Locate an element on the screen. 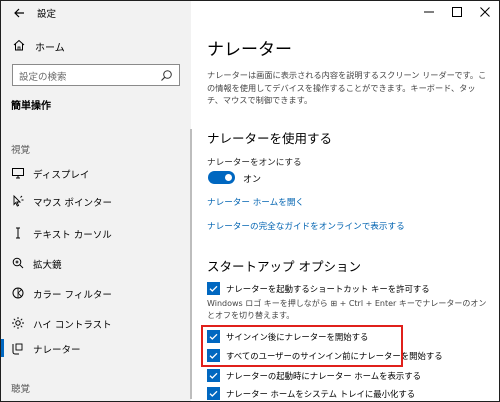 The image size is (500, 402). sidebar-item-home: ホーム is located at coordinates (96, 46).